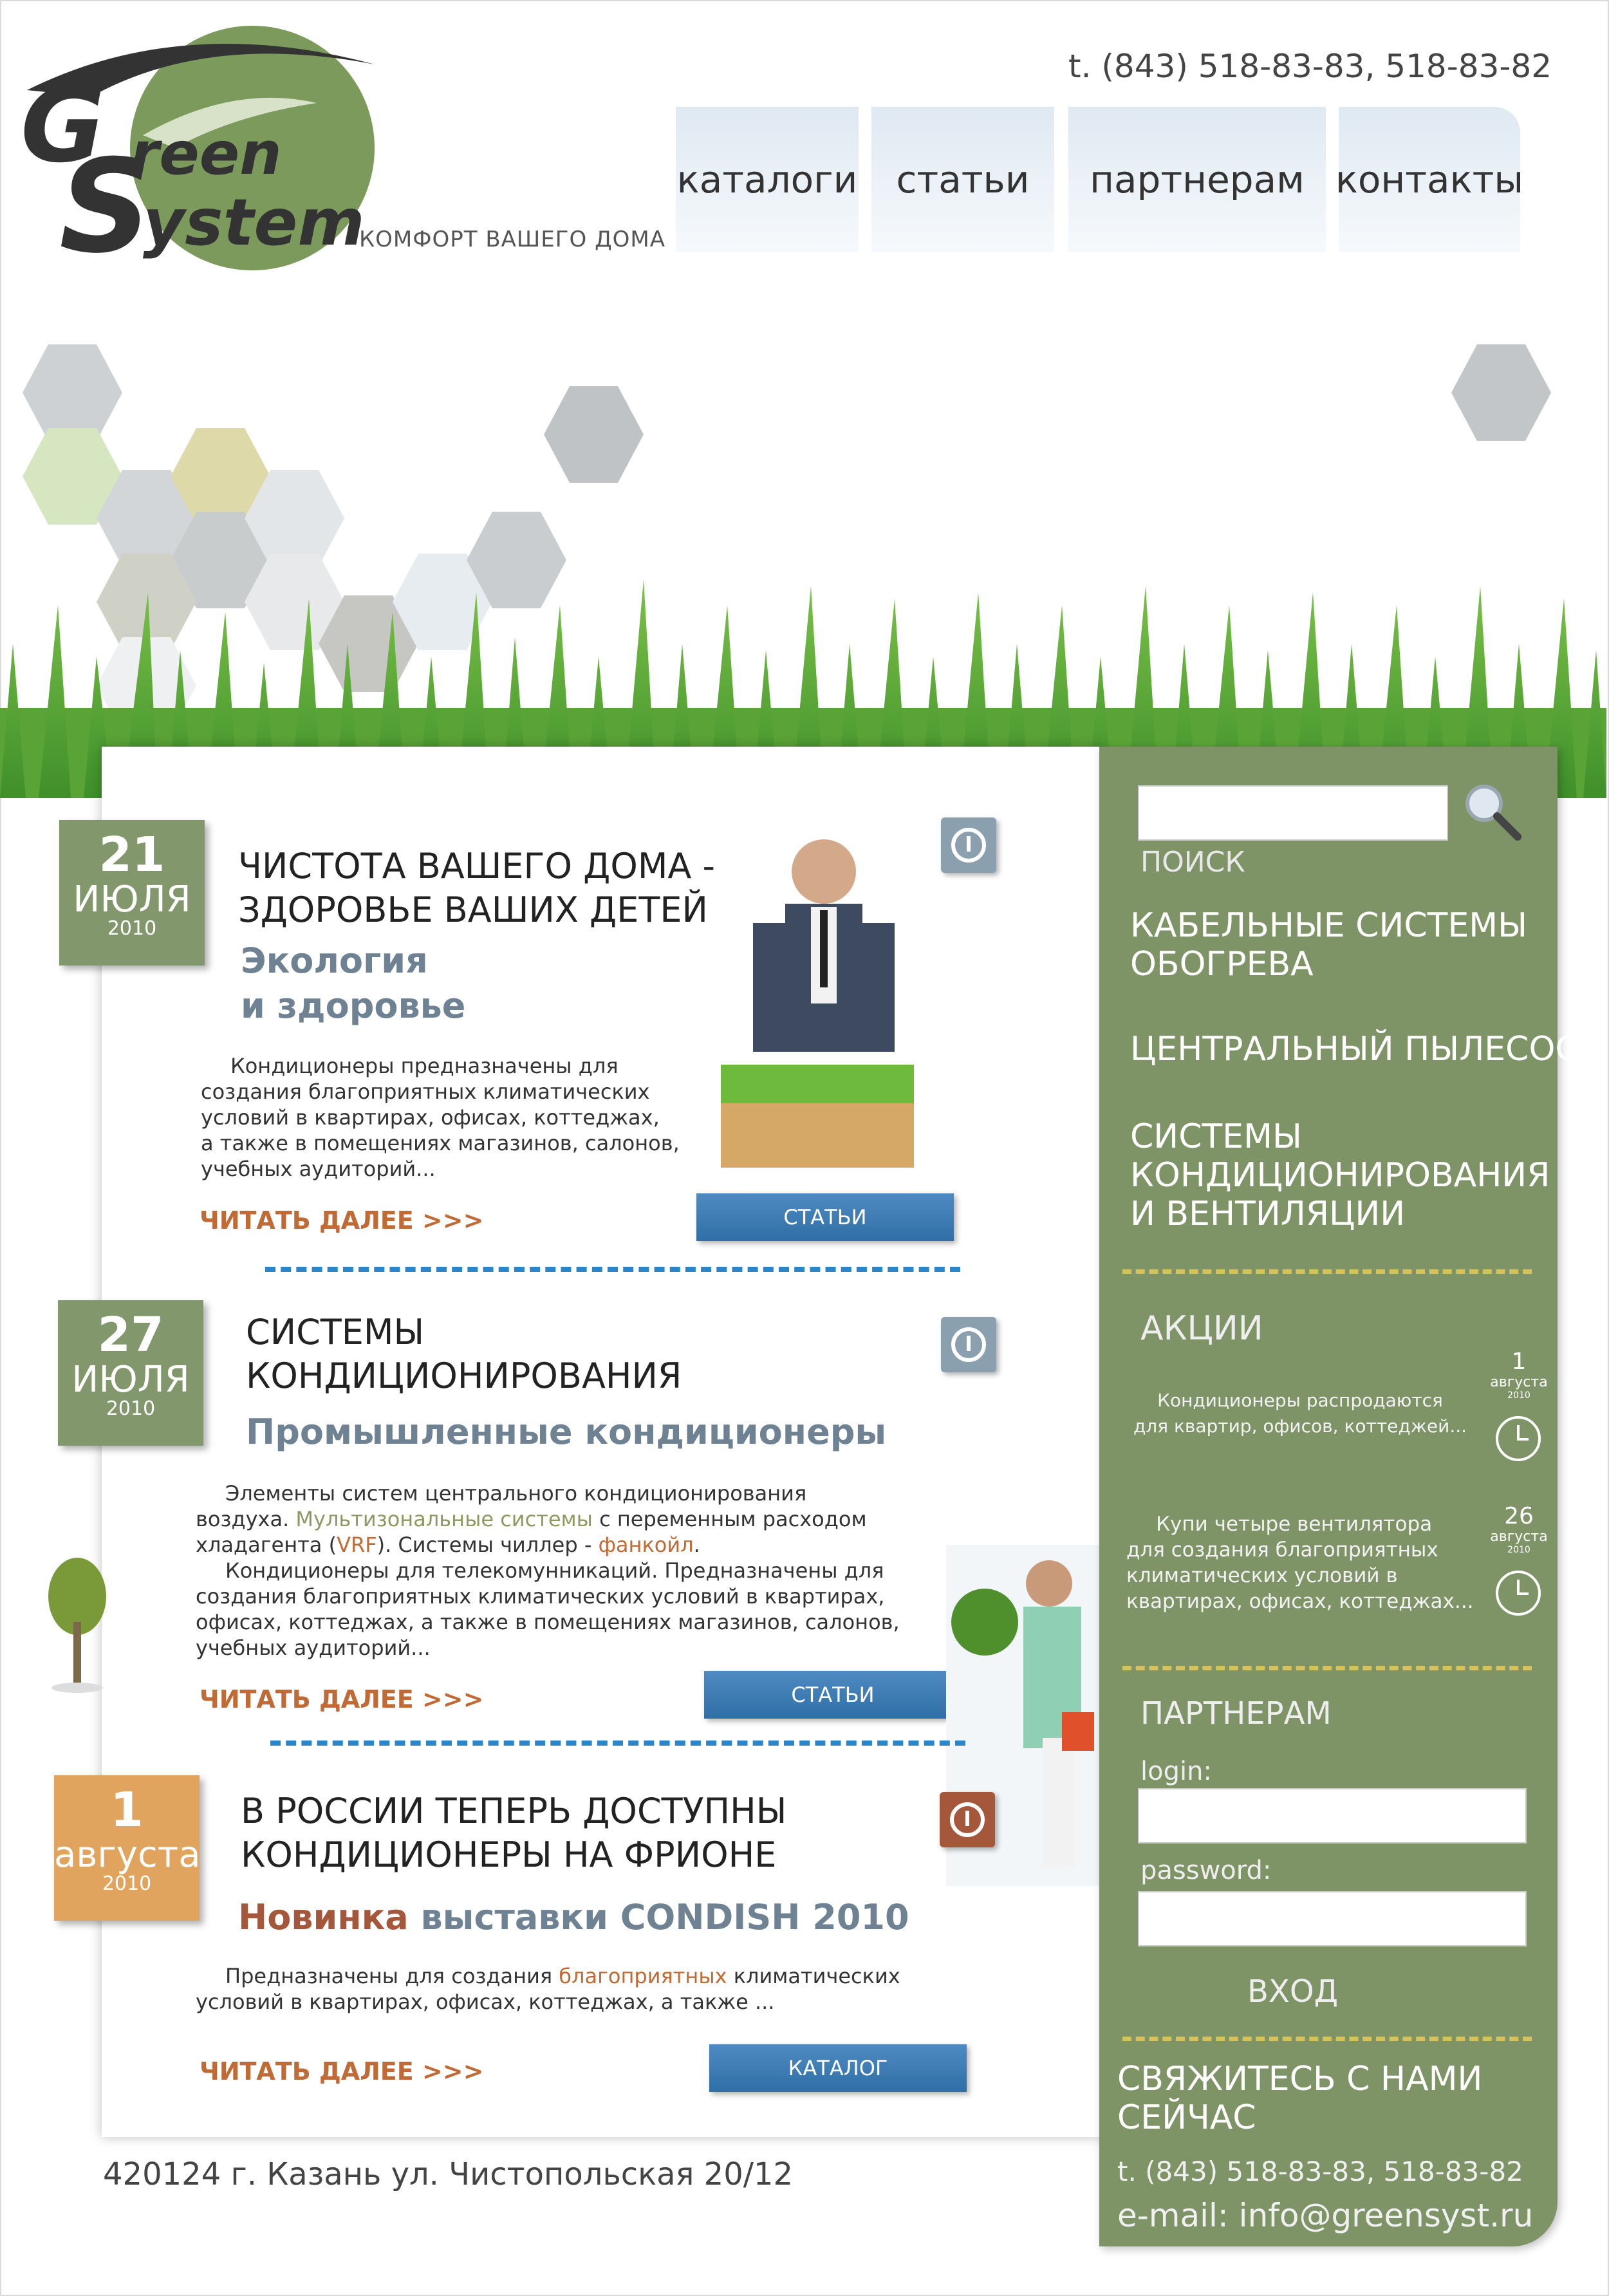 The image size is (1609, 2296). What do you see at coordinates (1294, 1525) in the screenshot?
I see `promo-line: Купи четыре вентилятора` at bounding box center [1294, 1525].